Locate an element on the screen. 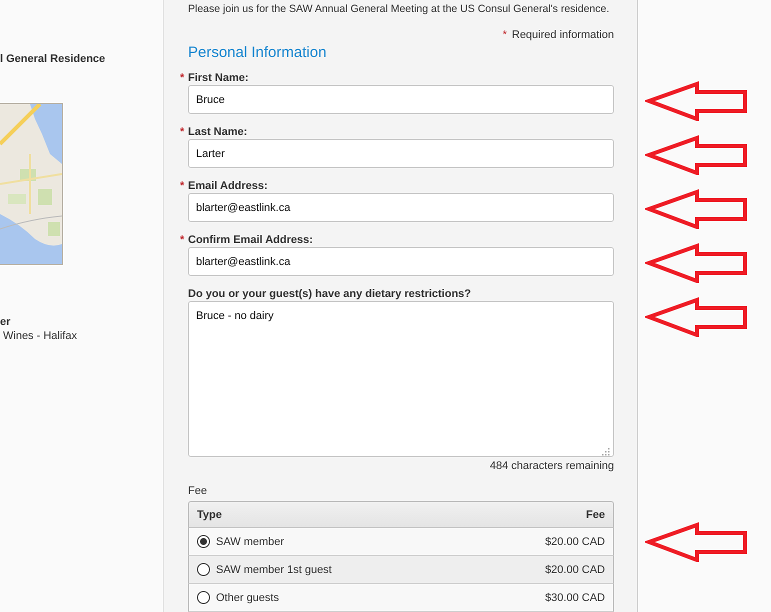  fee-type: SAW member is located at coordinates (250, 542).